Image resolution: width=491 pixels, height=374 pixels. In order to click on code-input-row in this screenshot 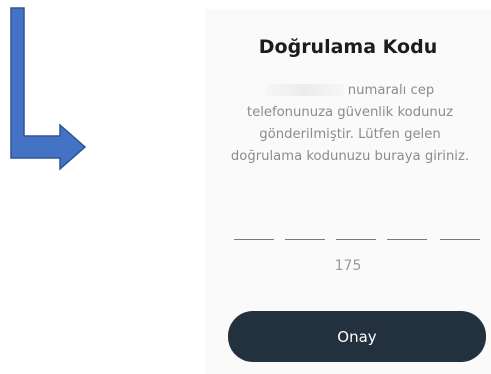, I will do `click(358, 241)`.